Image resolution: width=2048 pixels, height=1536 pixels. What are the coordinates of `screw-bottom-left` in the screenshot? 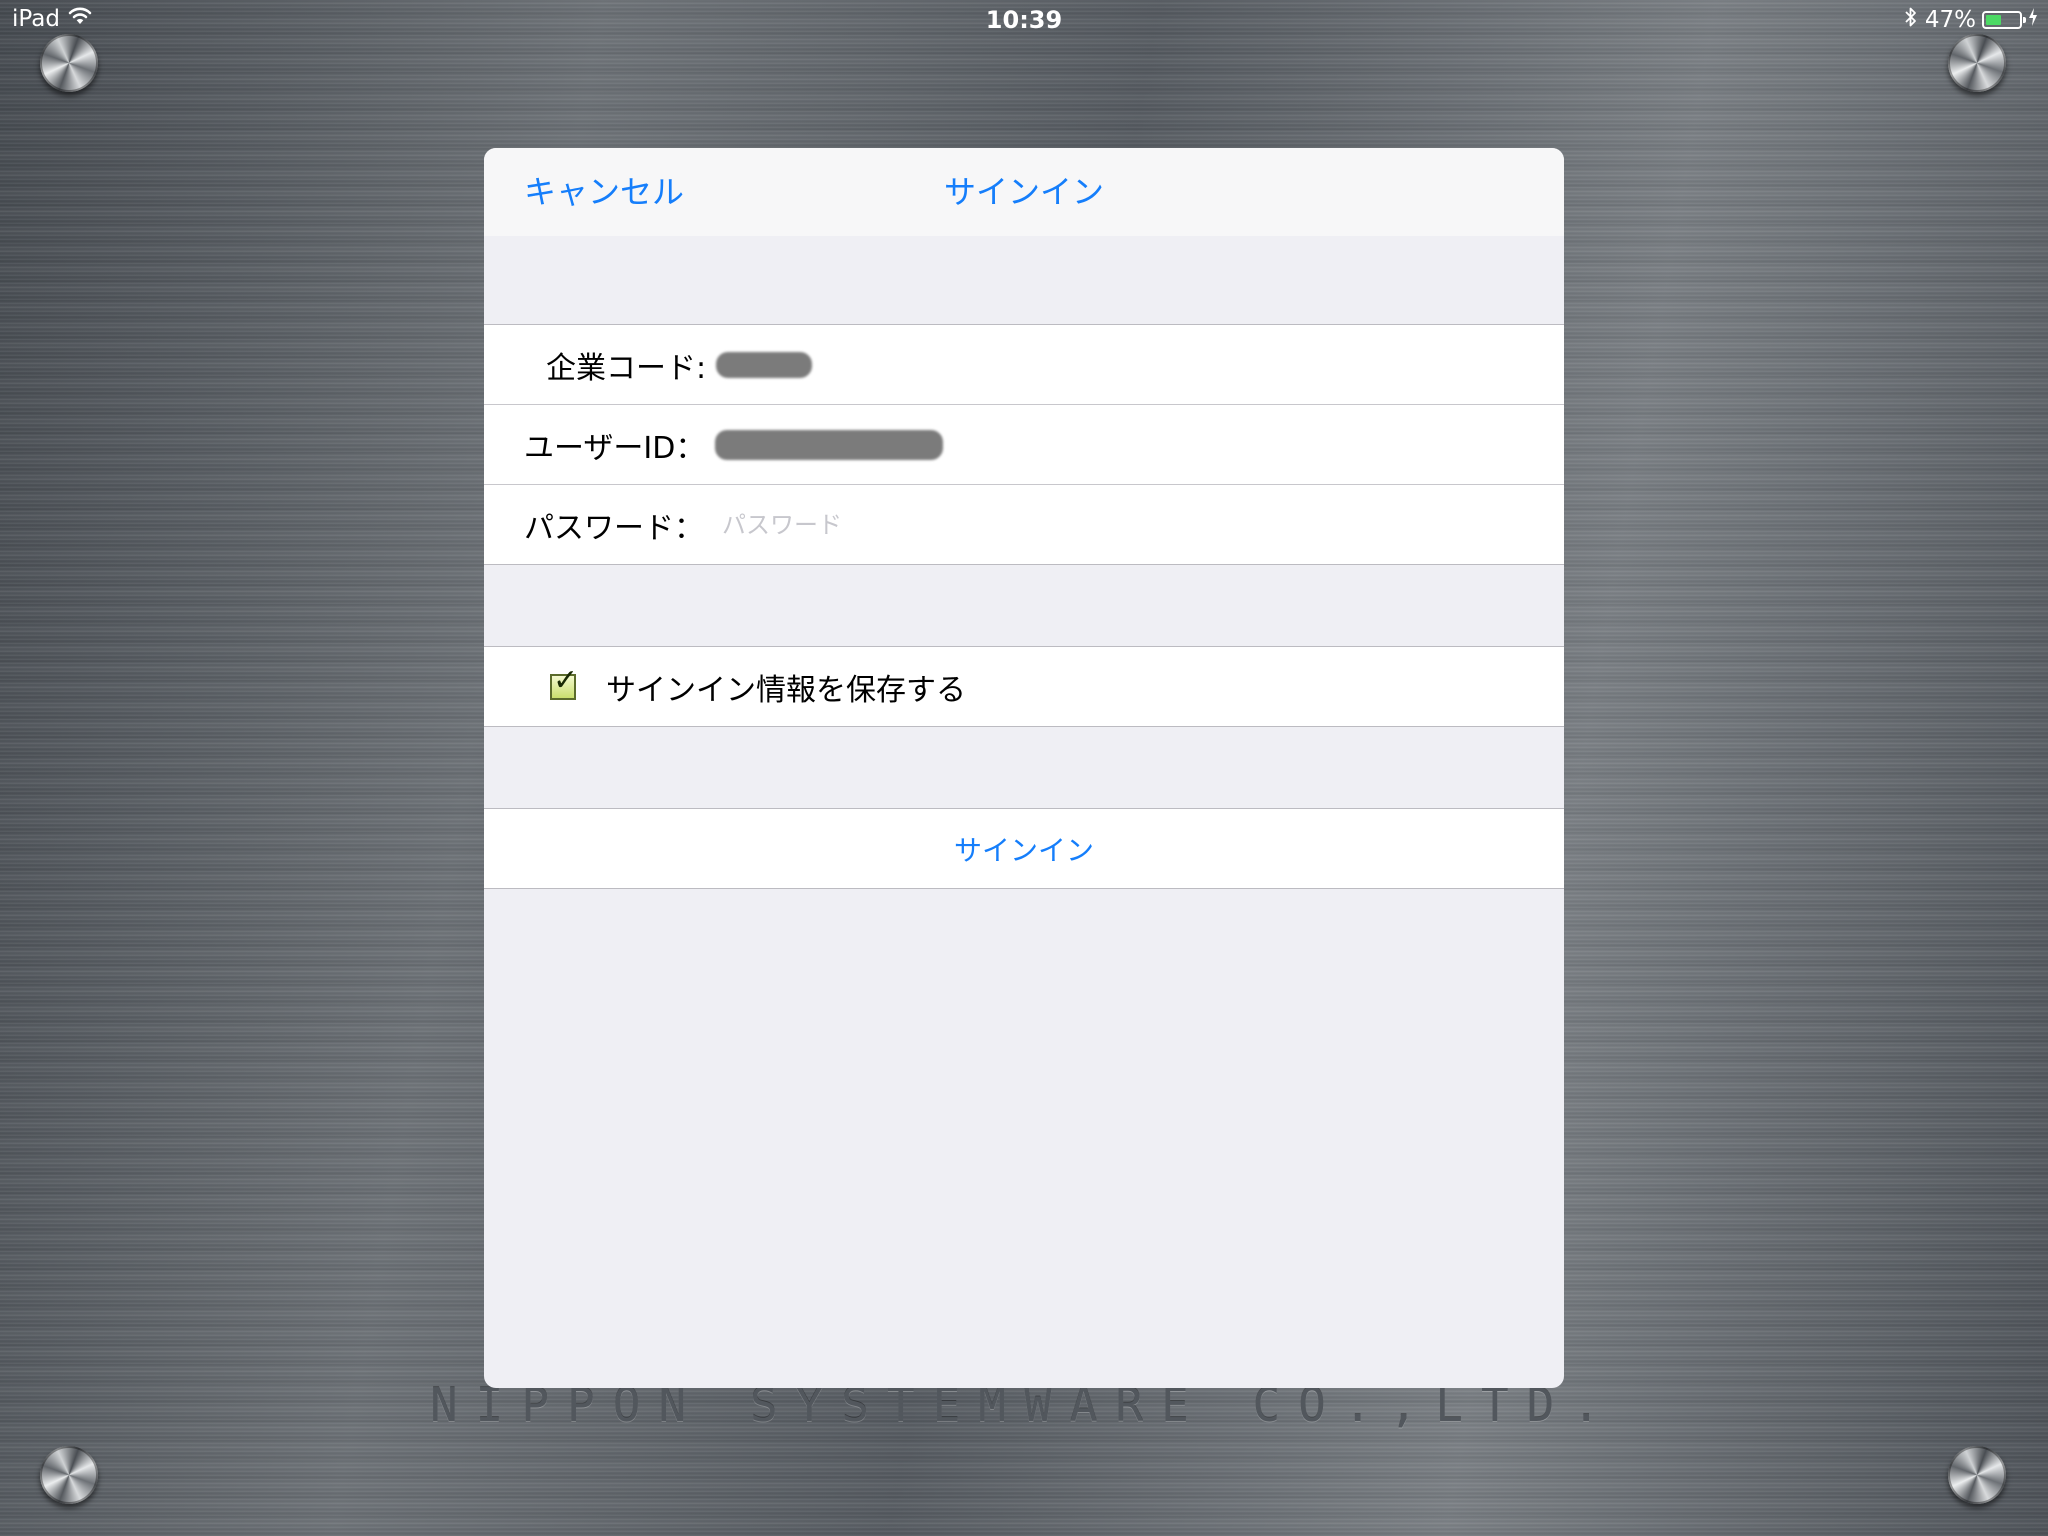 It's located at (69, 1475).